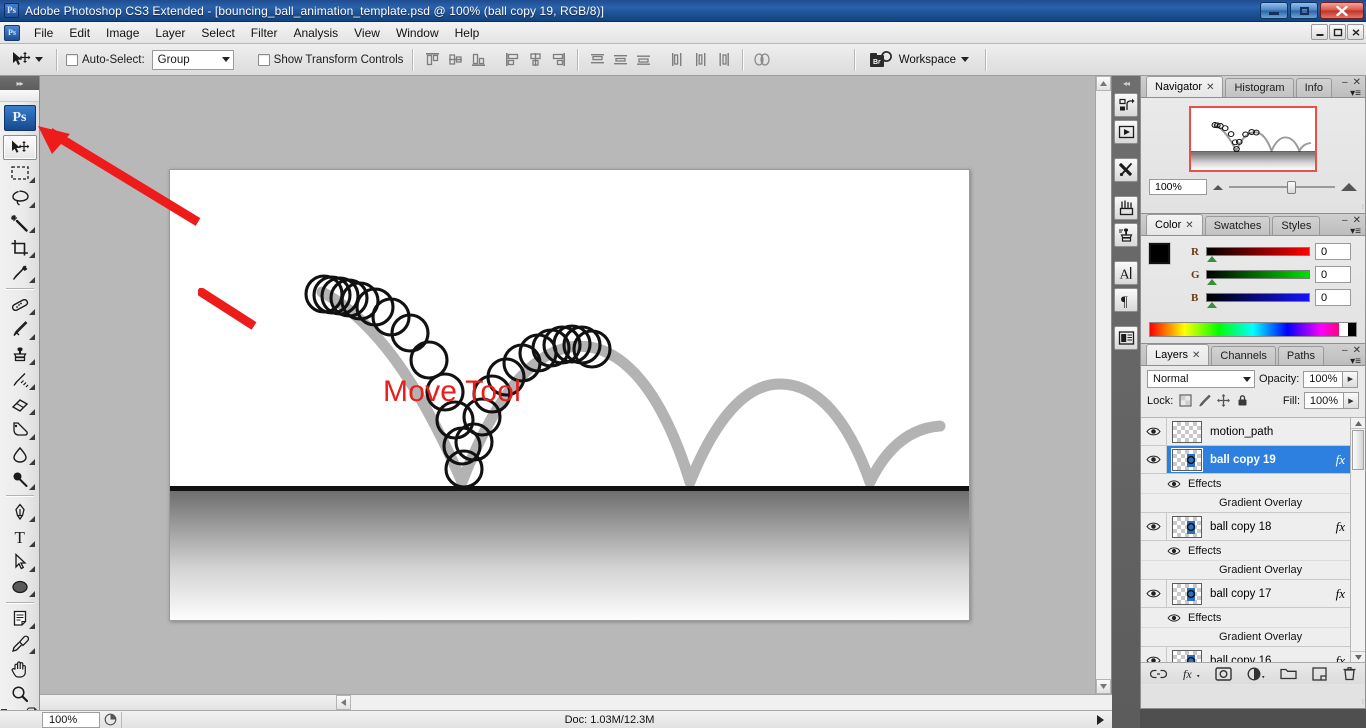 The image size is (1366, 728). I want to click on canvas-vertical-scrollbar, so click(1103, 385).